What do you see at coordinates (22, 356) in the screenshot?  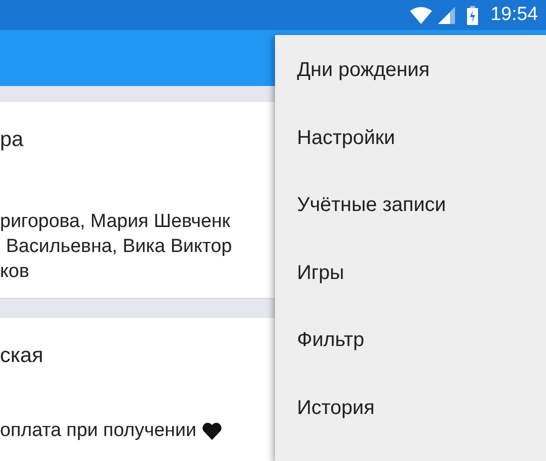 I see `post-title: ская` at bounding box center [22, 356].